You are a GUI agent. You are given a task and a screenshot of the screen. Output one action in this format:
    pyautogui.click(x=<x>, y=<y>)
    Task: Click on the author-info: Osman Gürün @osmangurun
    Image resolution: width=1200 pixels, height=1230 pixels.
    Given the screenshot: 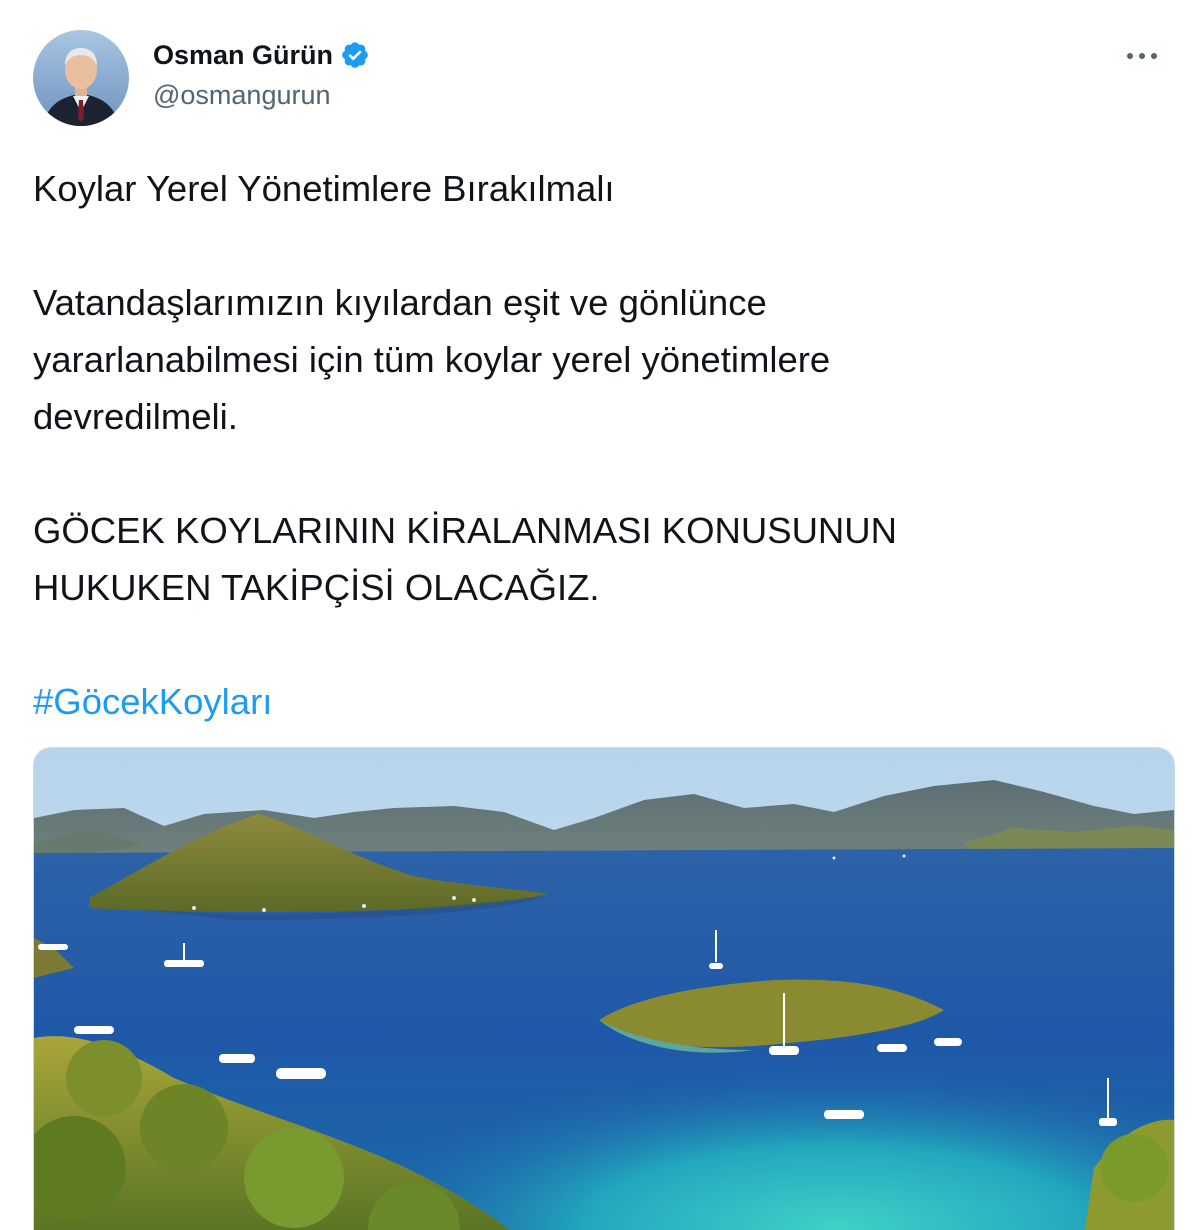 What is the action you would take?
    pyautogui.click(x=261, y=73)
    